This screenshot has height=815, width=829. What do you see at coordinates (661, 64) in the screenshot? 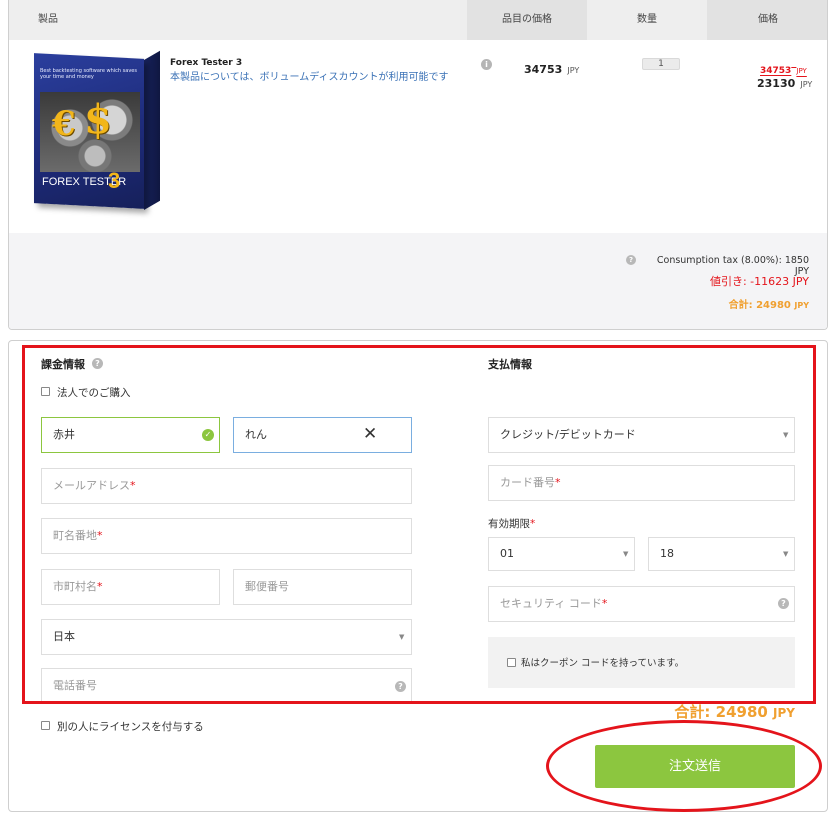
I see `quantity-field: 1` at bounding box center [661, 64].